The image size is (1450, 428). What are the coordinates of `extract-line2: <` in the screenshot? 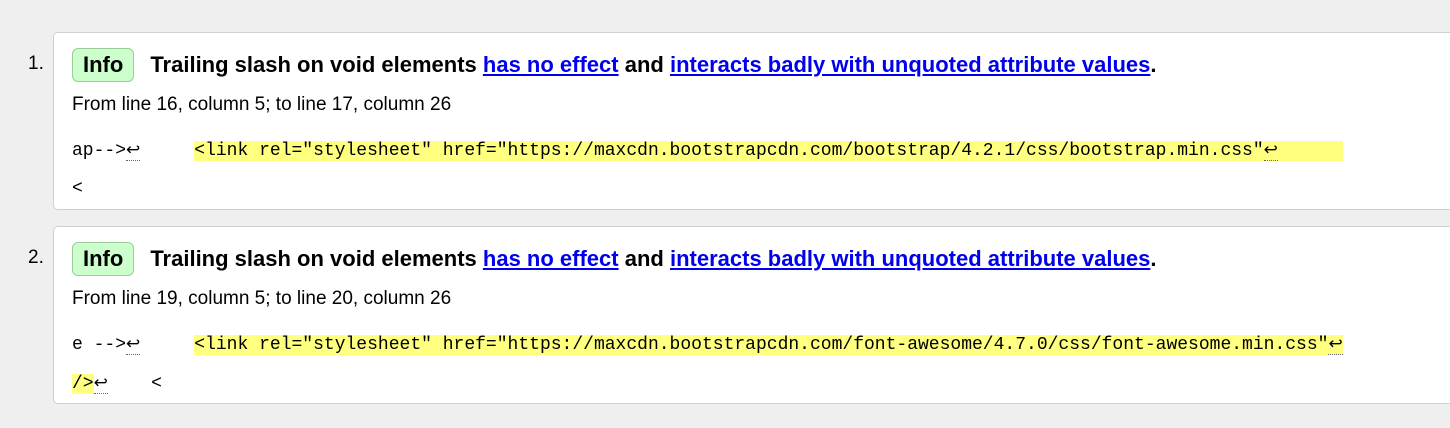 It's located at (77, 189).